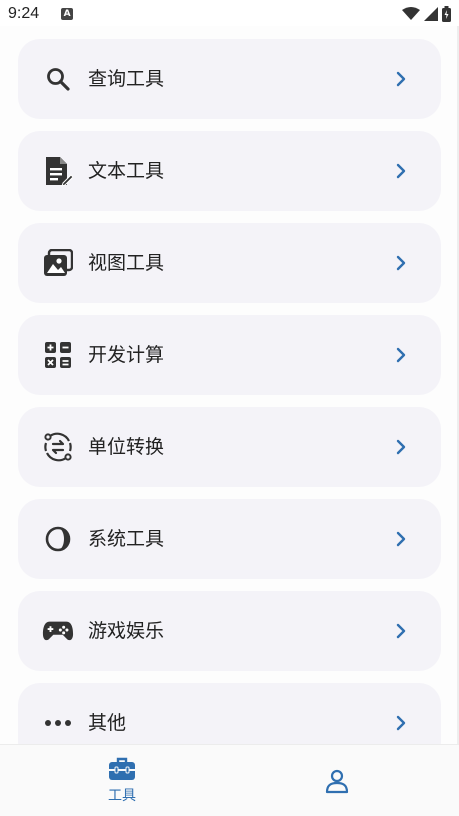 This screenshot has height=816, width=459. What do you see at coordinates (67, 14) in the screenshot?
I see `notification-icon: A` at bounding box center [67, 14].